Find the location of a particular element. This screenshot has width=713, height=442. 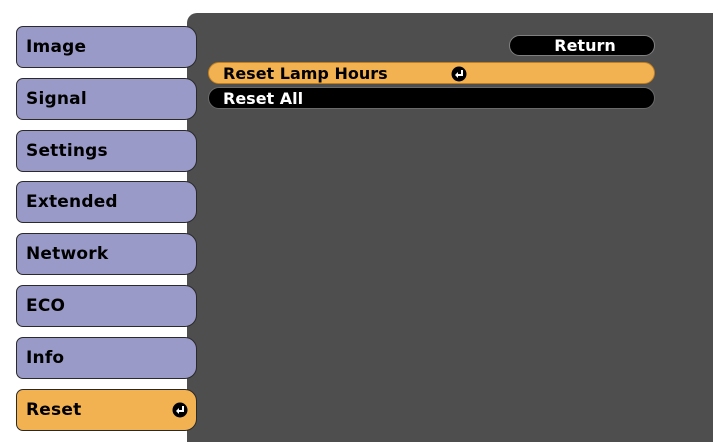

return-button: Return is located at coordinates (582, 45).